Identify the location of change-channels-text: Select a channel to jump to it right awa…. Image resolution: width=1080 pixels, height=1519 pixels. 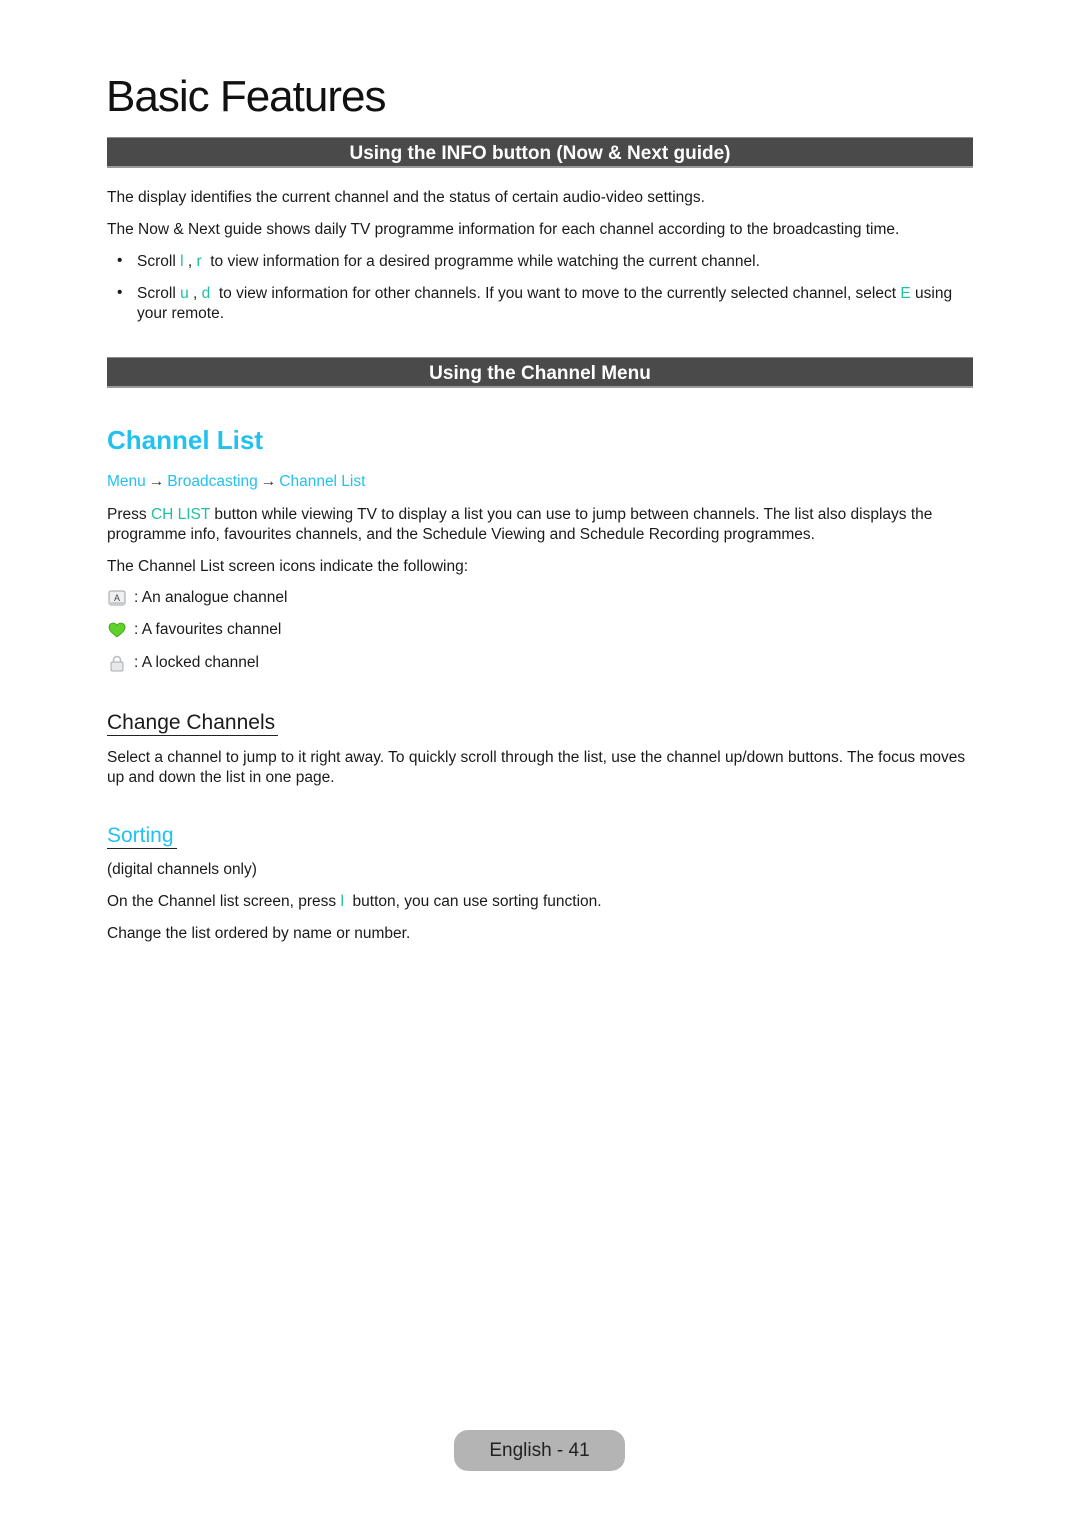
(536, 767).